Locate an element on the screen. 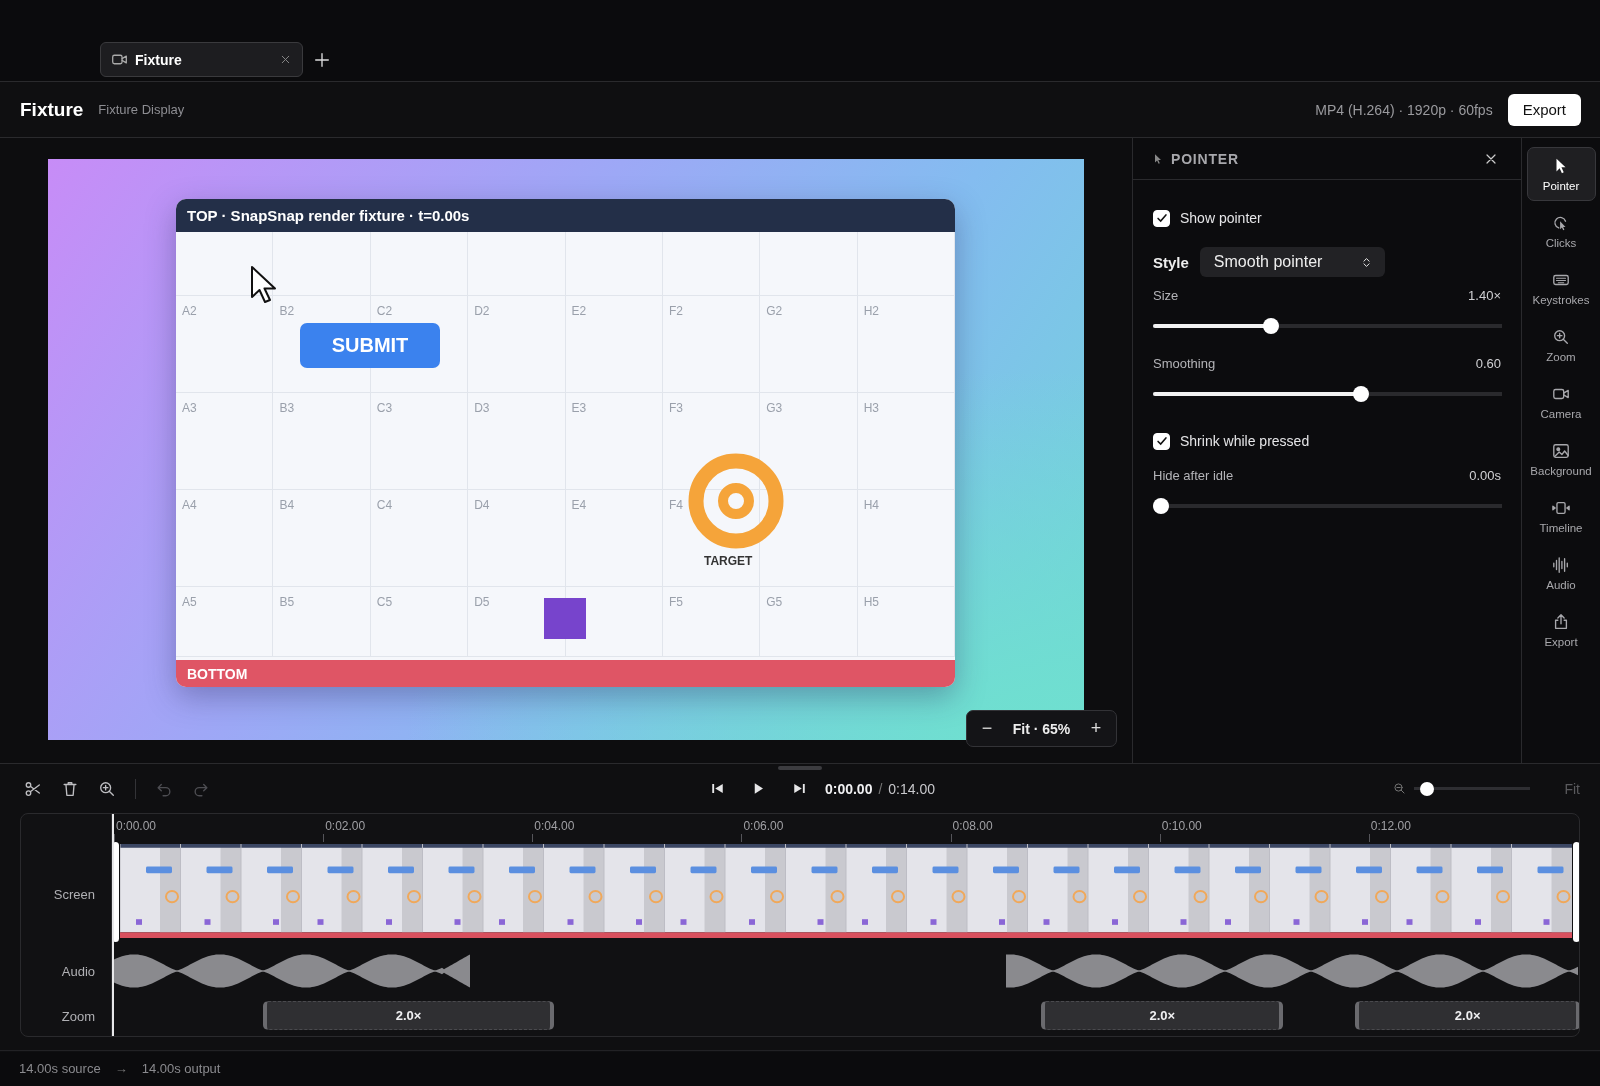  cell-label: C5 is located at coordinates (384, 602).